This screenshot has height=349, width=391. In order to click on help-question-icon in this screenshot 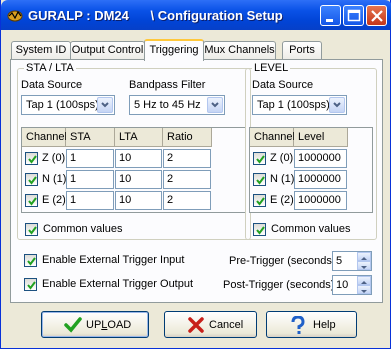, I will do `click(298, 325)`.